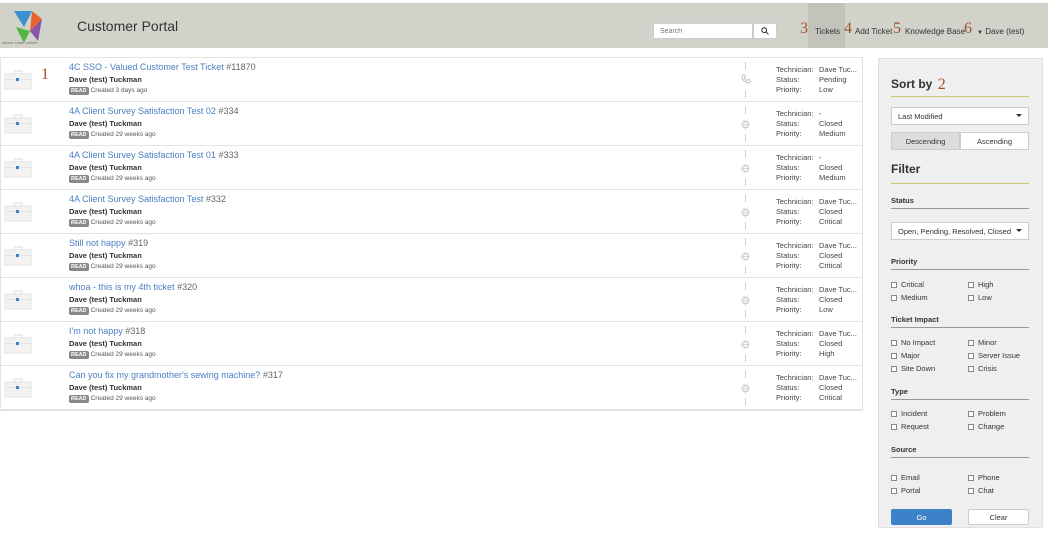 This screenshot has width=1048, height=533. What do you see at coordinates (918, 84) in the screenshot?
I see `sort-heading: Sort by 2` at bounding box center [918, 84].